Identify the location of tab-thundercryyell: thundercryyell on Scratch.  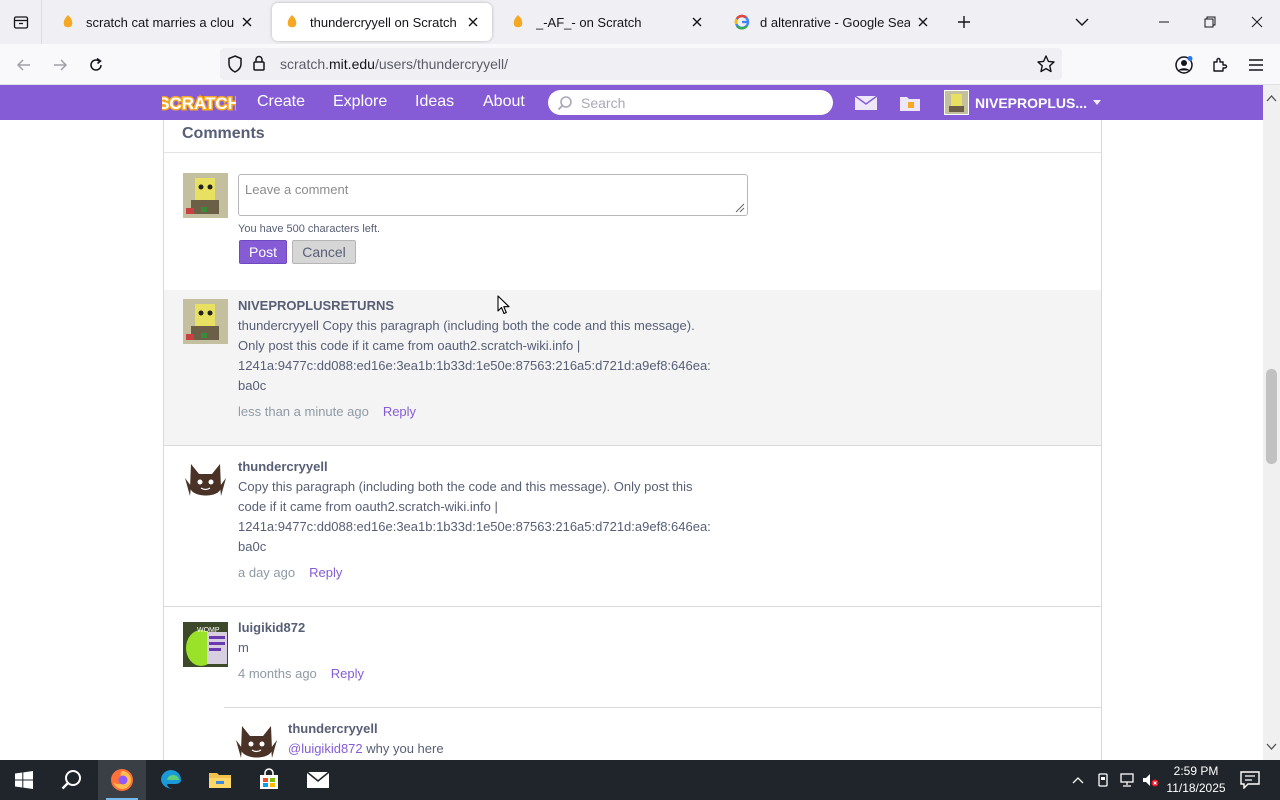
(382, 22).